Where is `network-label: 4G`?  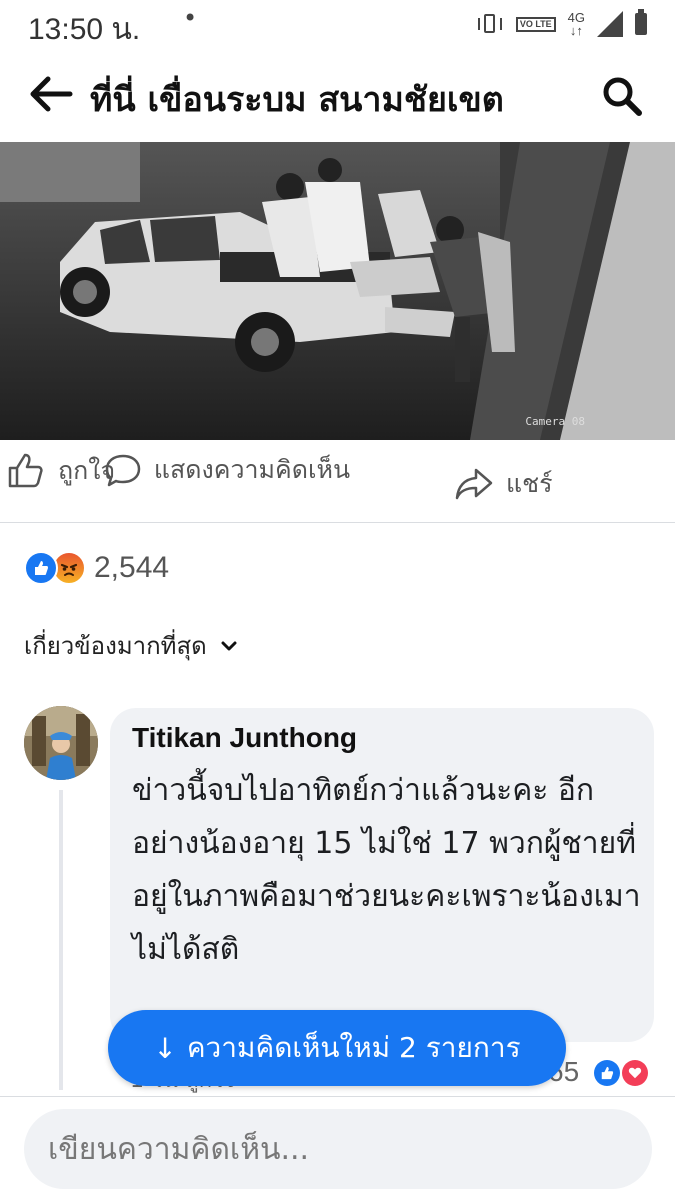 network-label: 4G is located at coordinates (576, 17).